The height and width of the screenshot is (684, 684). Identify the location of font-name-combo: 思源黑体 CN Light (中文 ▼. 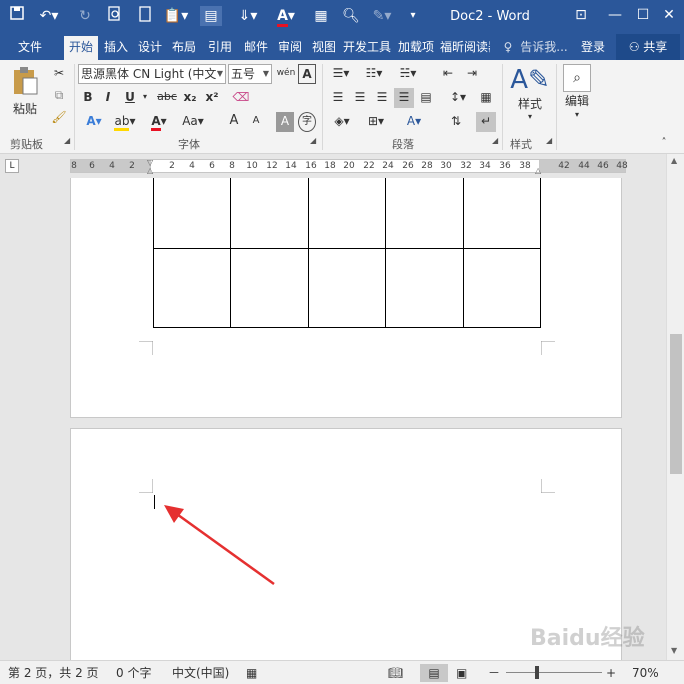
(152, 74).